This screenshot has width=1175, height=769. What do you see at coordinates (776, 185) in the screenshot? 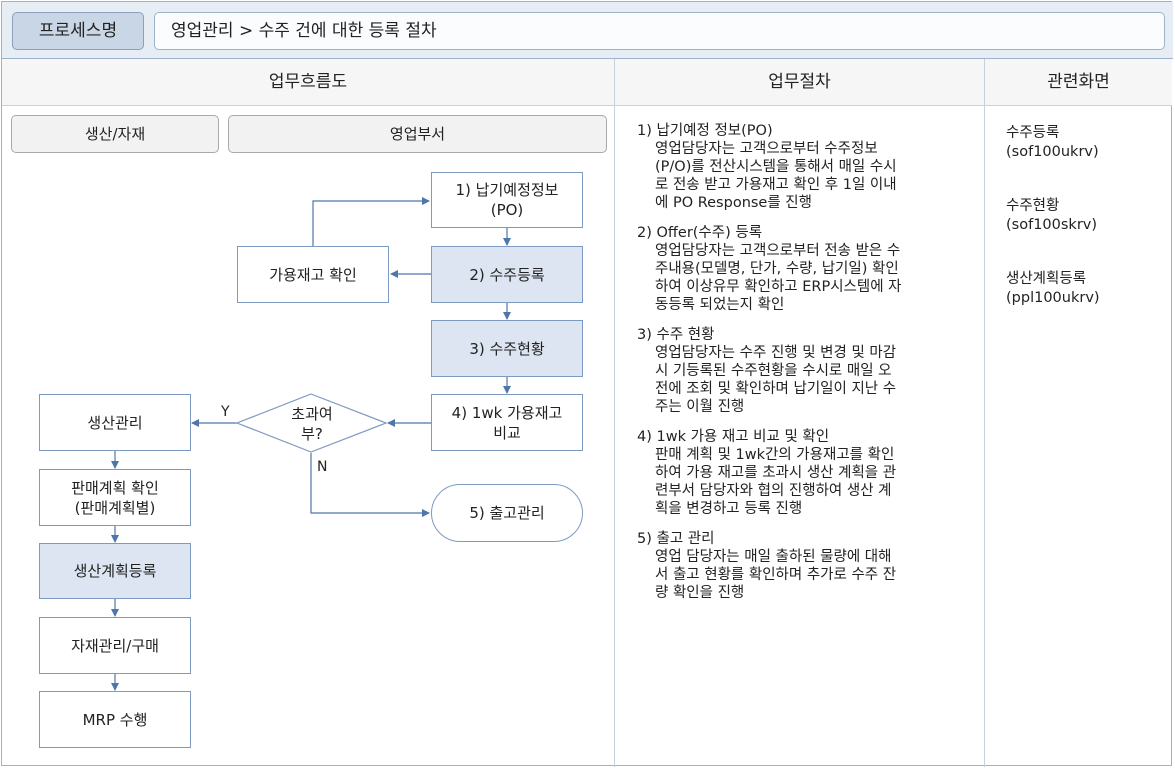
I see `procedure-line: 로 전송 받고 가용재고 확인 후 1일 이내` at bounding box center [776, 185].